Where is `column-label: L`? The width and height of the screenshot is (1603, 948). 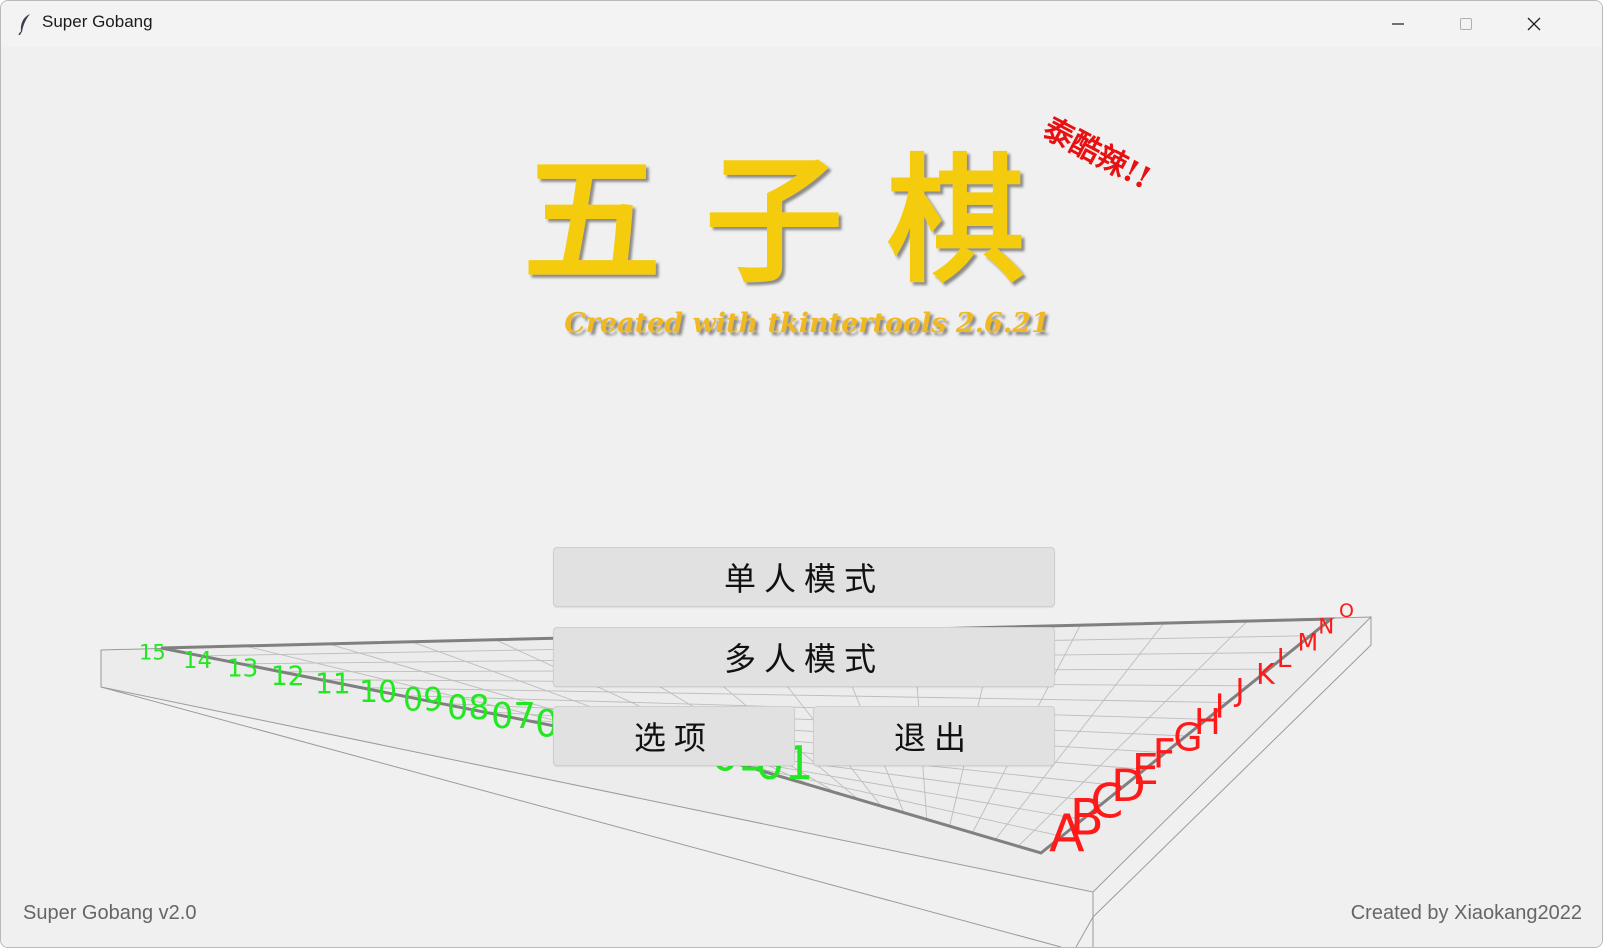 column-label: L is located at coordinates (1284, 659).